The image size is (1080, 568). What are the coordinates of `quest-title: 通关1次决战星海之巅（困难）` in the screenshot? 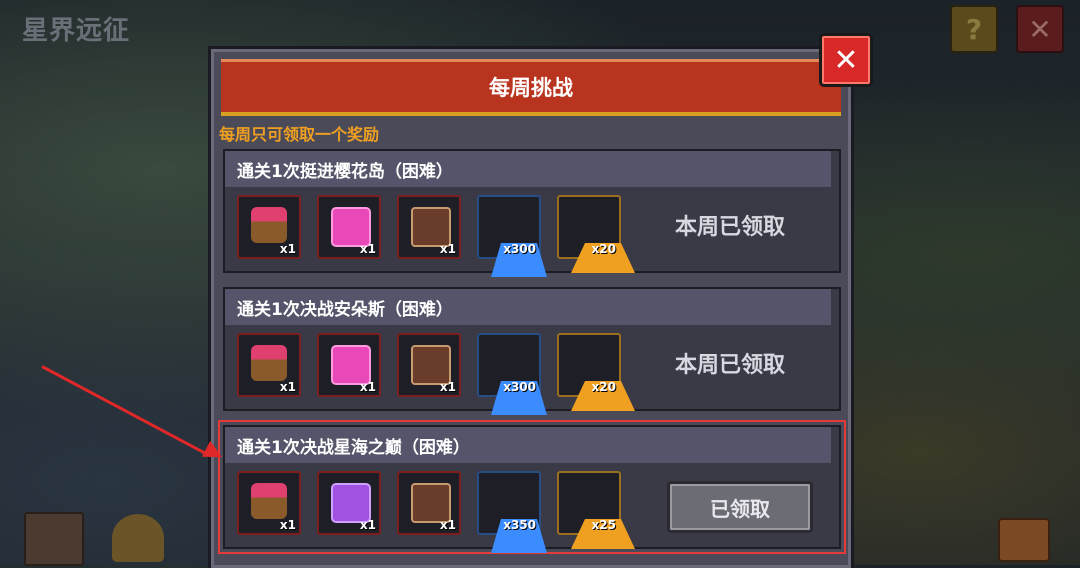 It's located at (528, 445).